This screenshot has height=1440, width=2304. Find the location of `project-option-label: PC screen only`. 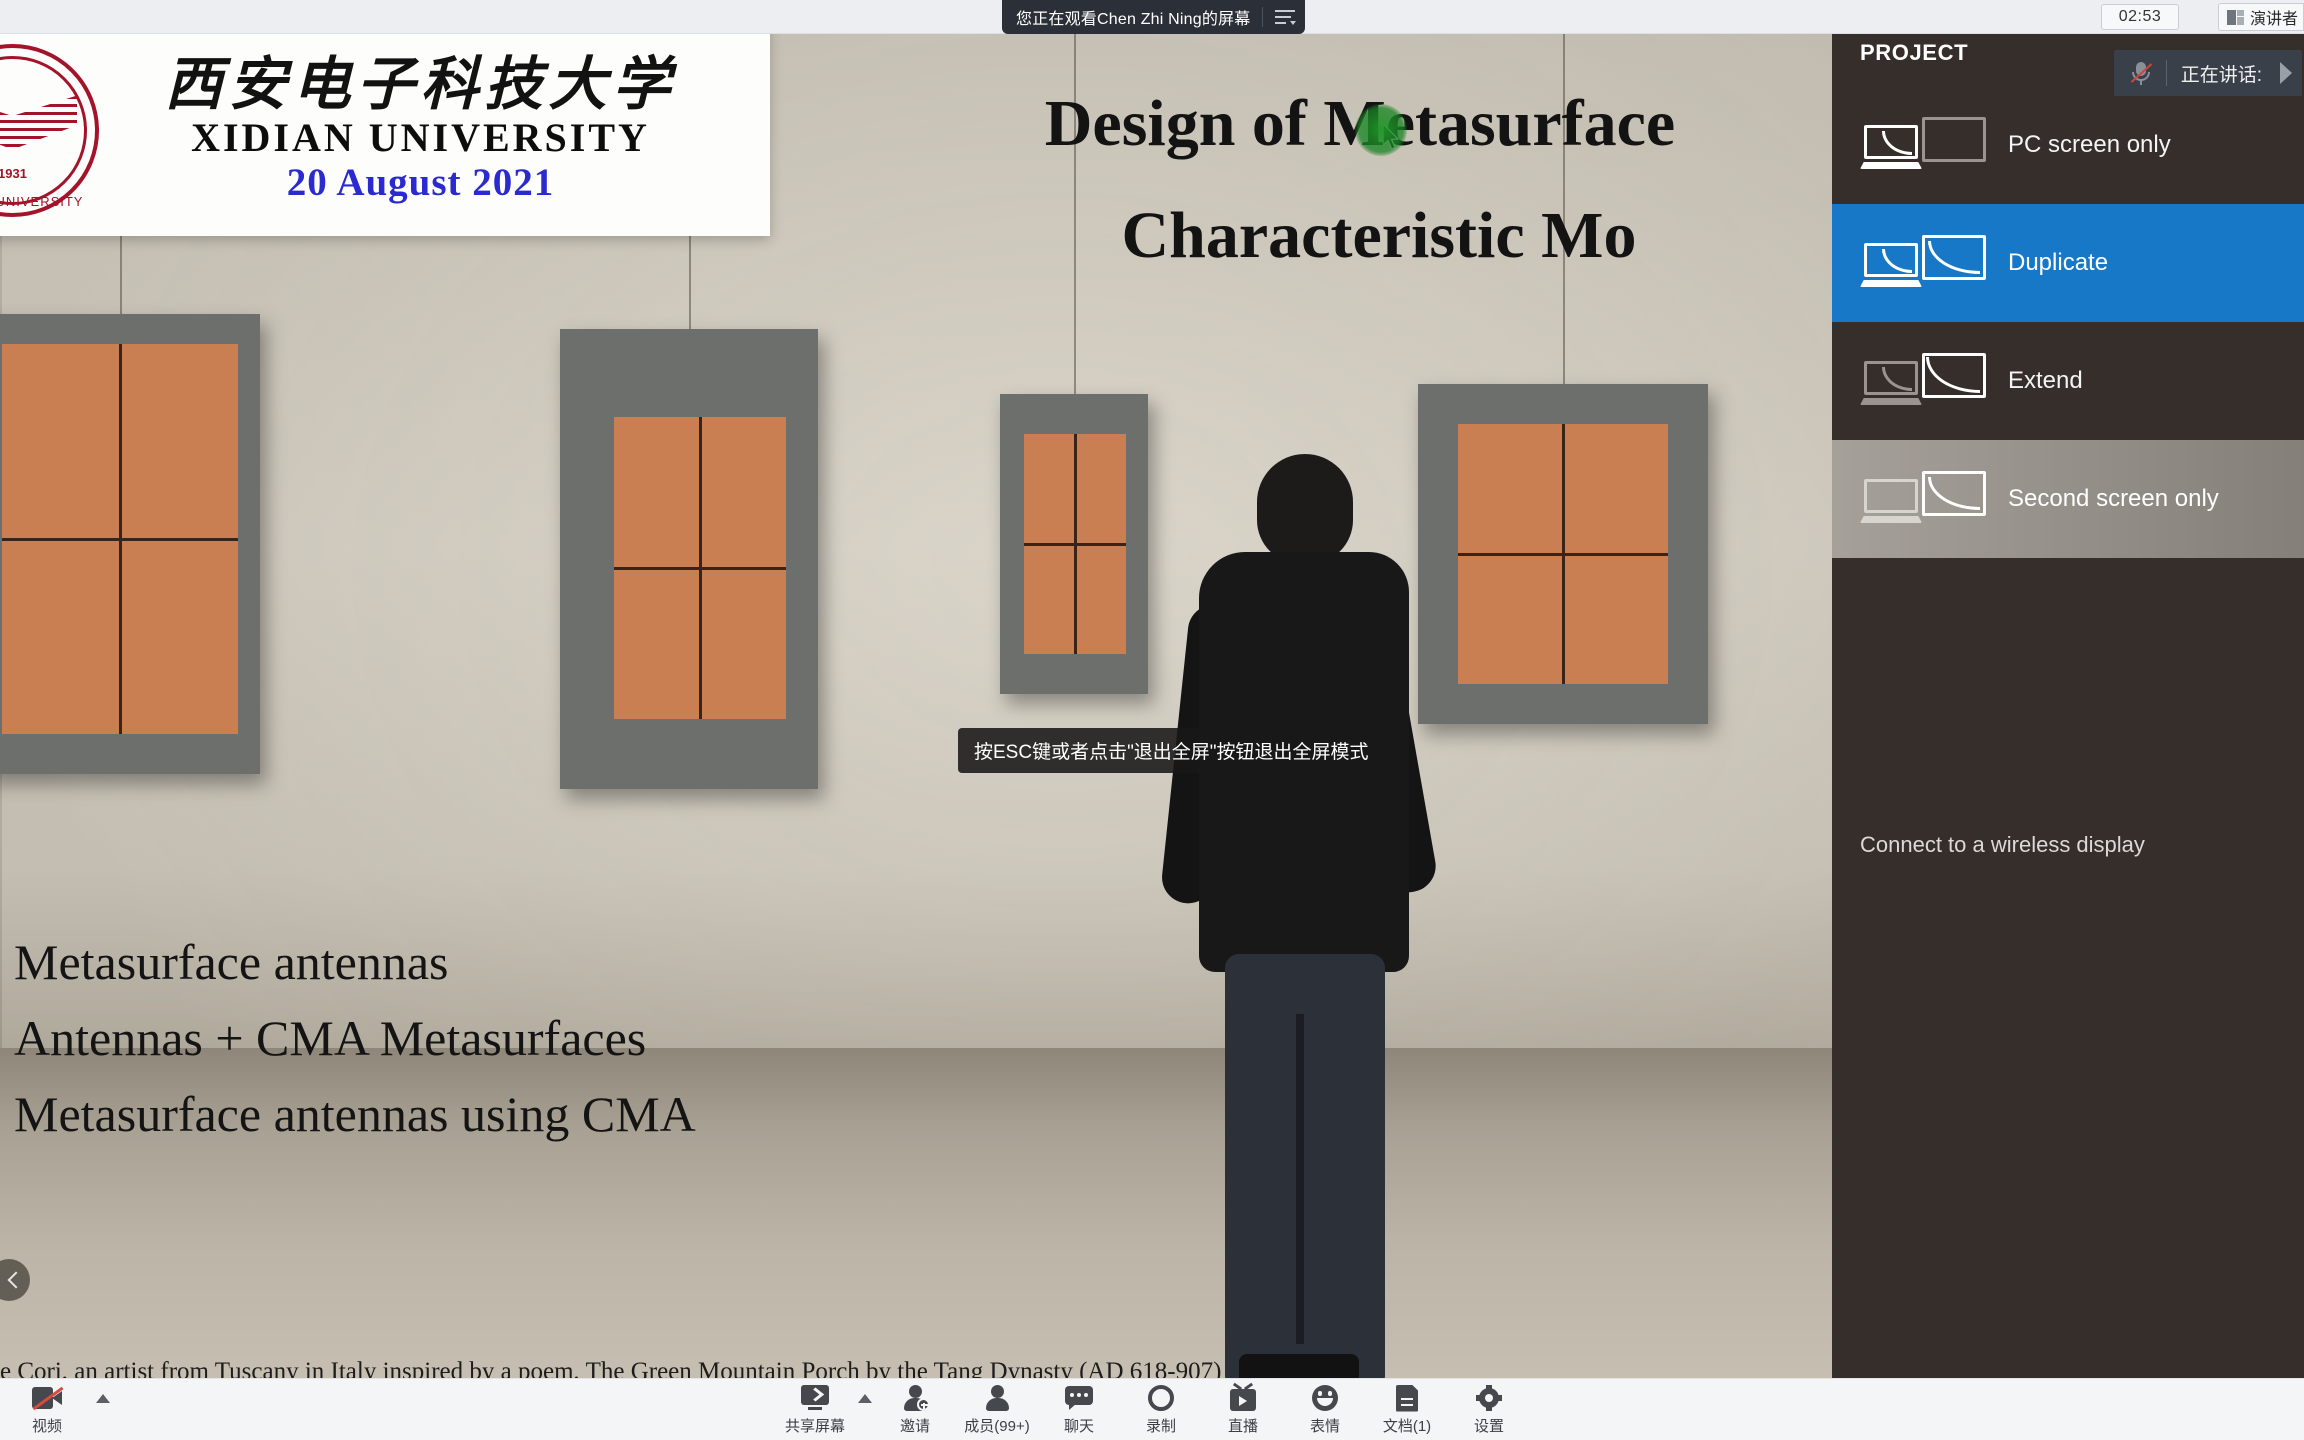

project-option-label: PC screen only is located at coordinates (2089, 144).